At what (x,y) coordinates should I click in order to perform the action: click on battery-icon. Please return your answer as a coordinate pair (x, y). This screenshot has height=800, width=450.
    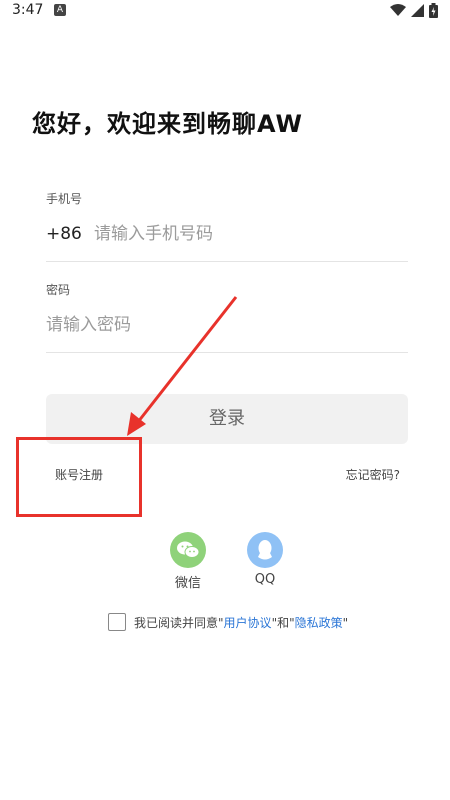
    Looking at the image, I should click on (433, 10).